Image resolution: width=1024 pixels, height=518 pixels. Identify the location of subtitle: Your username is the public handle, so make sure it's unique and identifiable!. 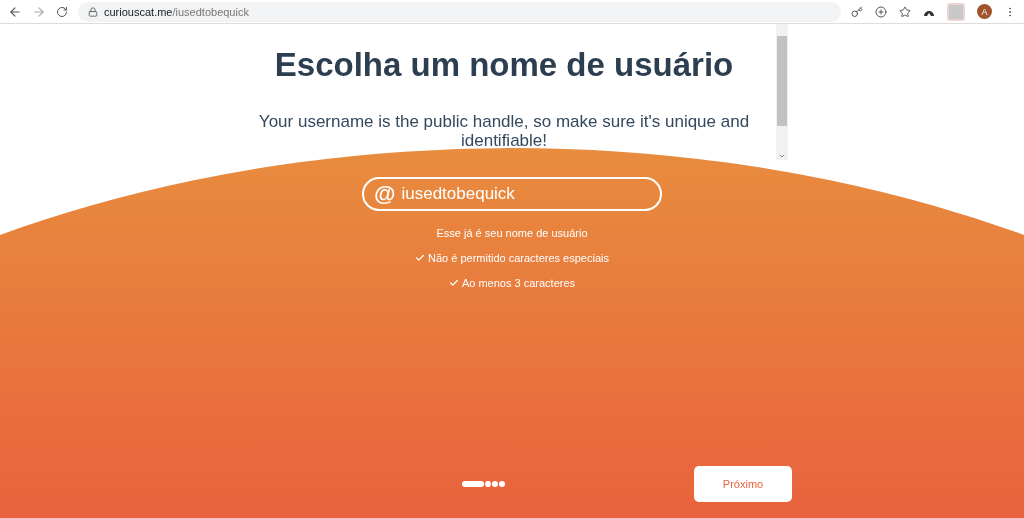
(504, 131).